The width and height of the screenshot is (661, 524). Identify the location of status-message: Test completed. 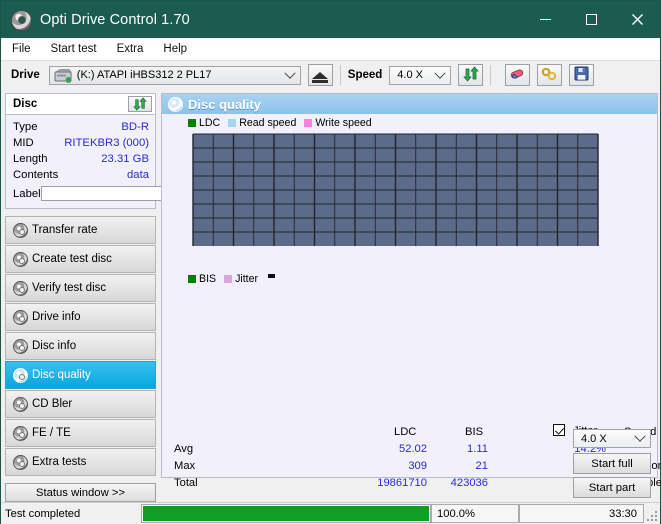
(43, 513).